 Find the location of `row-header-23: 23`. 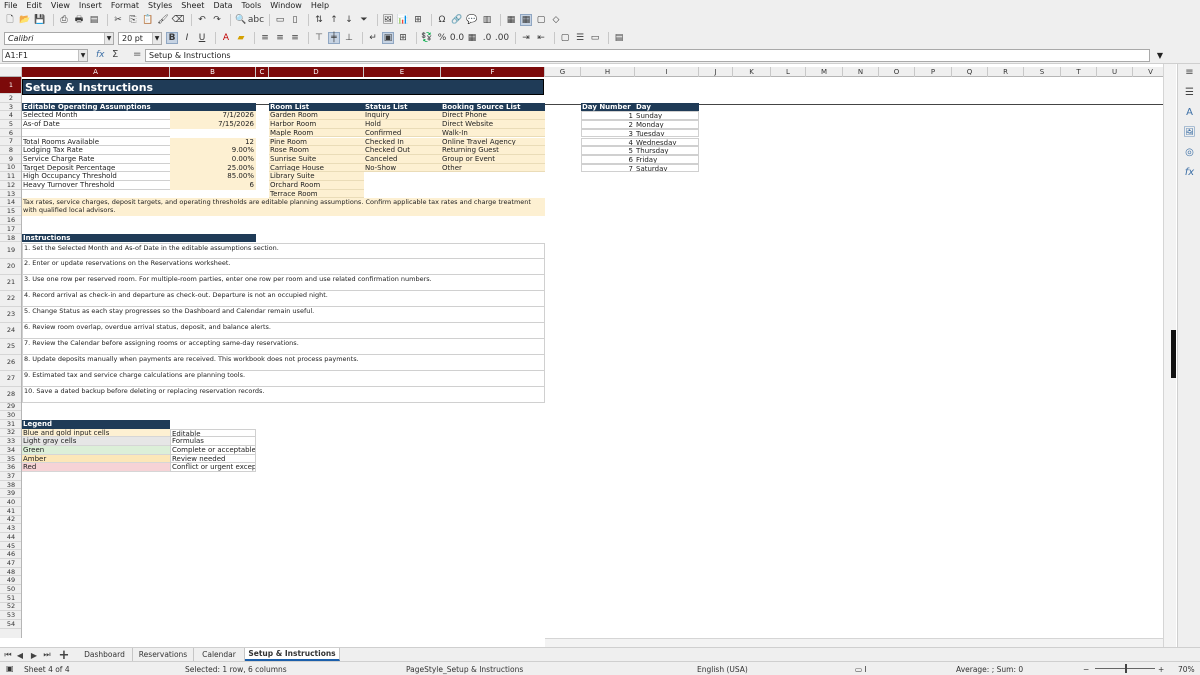

row-header-23: 23 is located at coordinates (10, 315).